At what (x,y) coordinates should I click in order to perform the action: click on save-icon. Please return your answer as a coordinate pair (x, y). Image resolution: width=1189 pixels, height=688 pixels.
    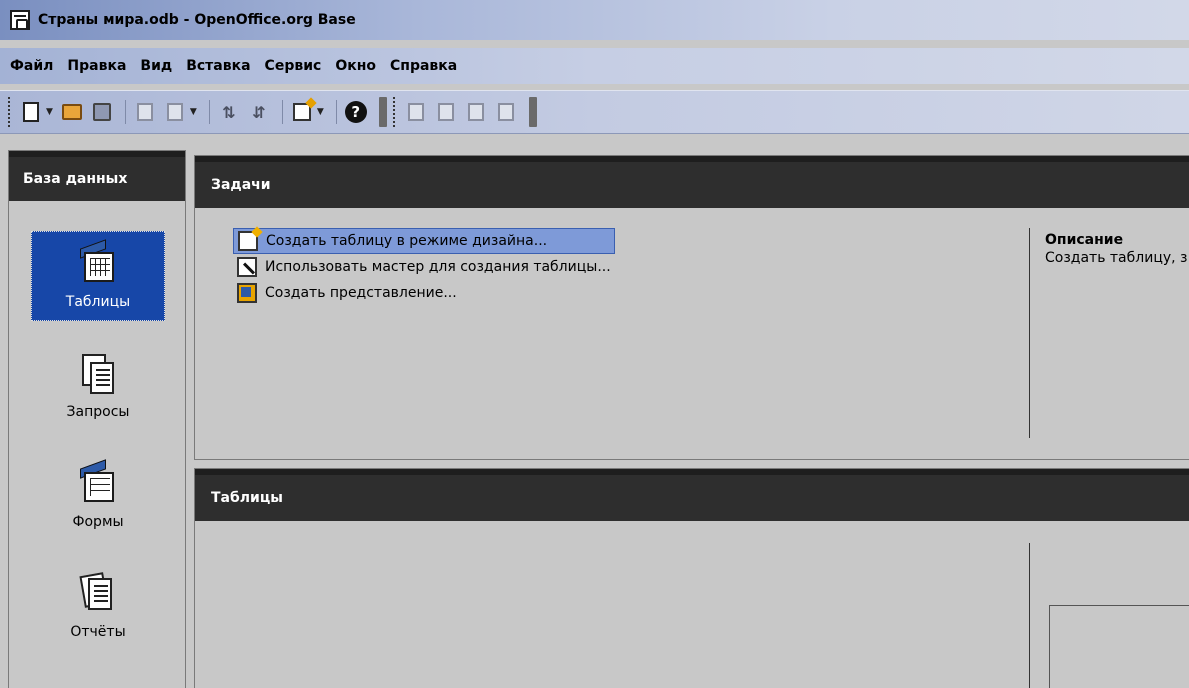
    Looking at the image, I should click on (101, 112).